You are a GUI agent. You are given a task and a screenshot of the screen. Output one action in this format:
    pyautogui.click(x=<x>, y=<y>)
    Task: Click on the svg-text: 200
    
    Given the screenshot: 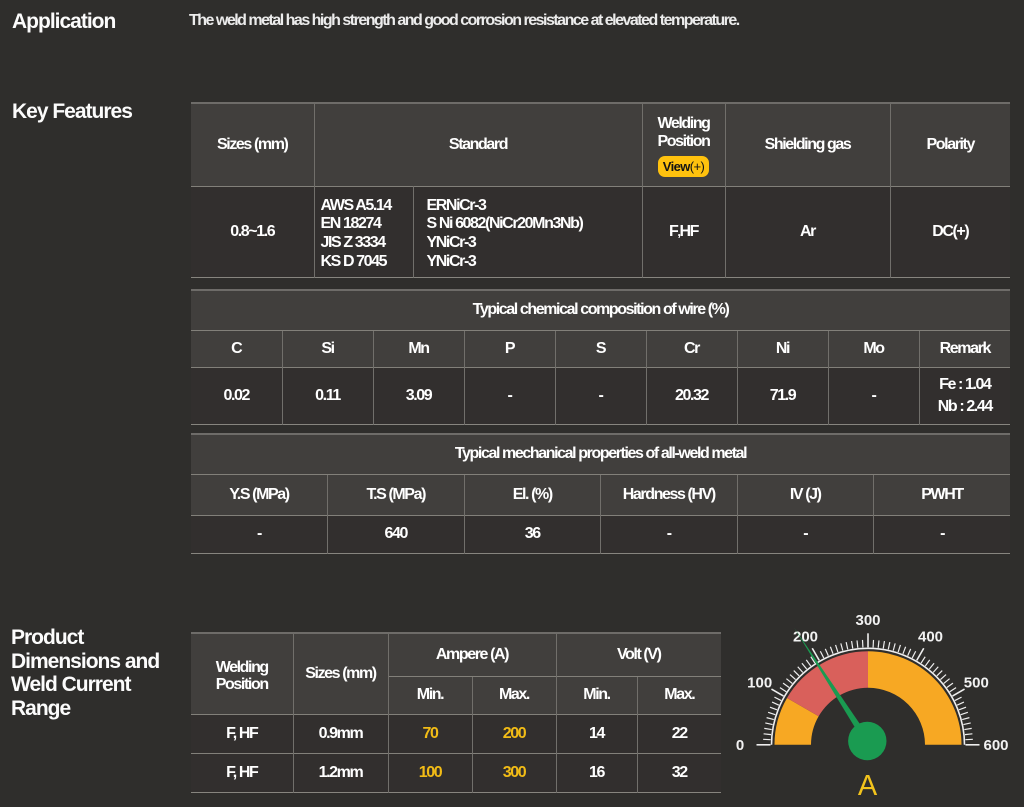 What is the action you would take?
    pyautogui.click(x=805, y=637)
    